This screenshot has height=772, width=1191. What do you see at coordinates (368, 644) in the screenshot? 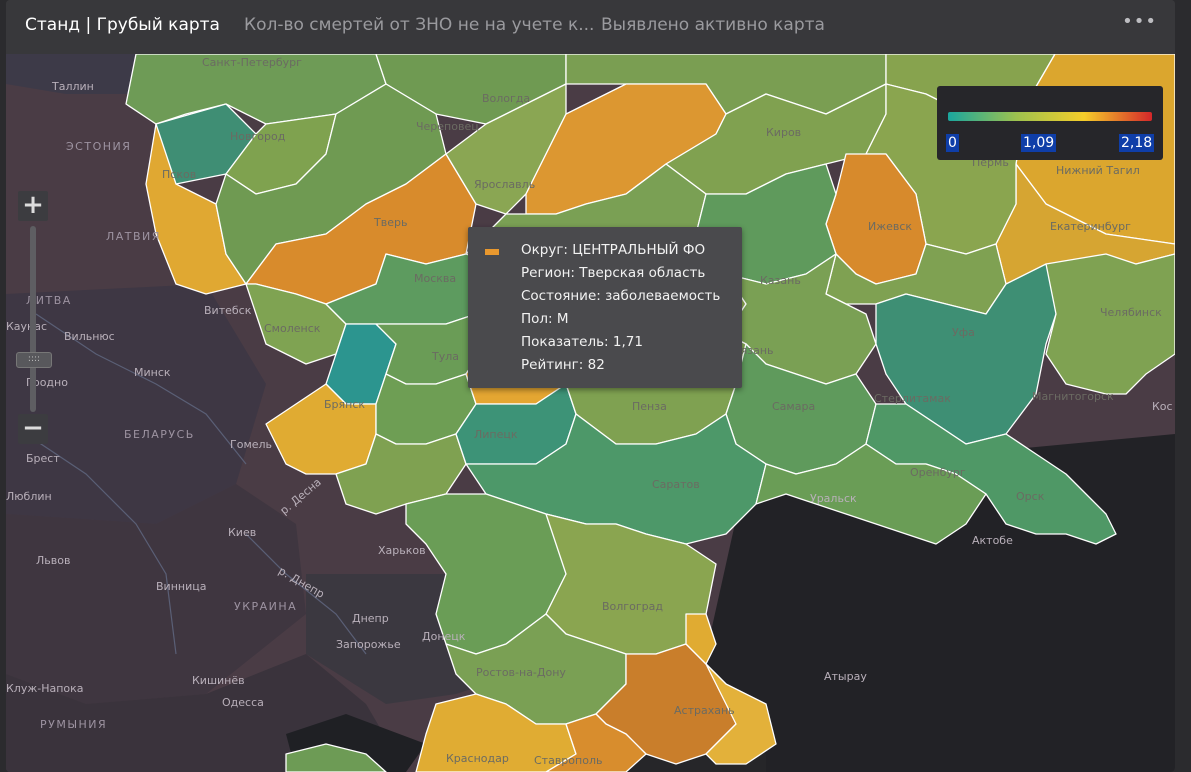
I see `map-label-zaporozhye: Запорожье` at bounding box center [368, 644].